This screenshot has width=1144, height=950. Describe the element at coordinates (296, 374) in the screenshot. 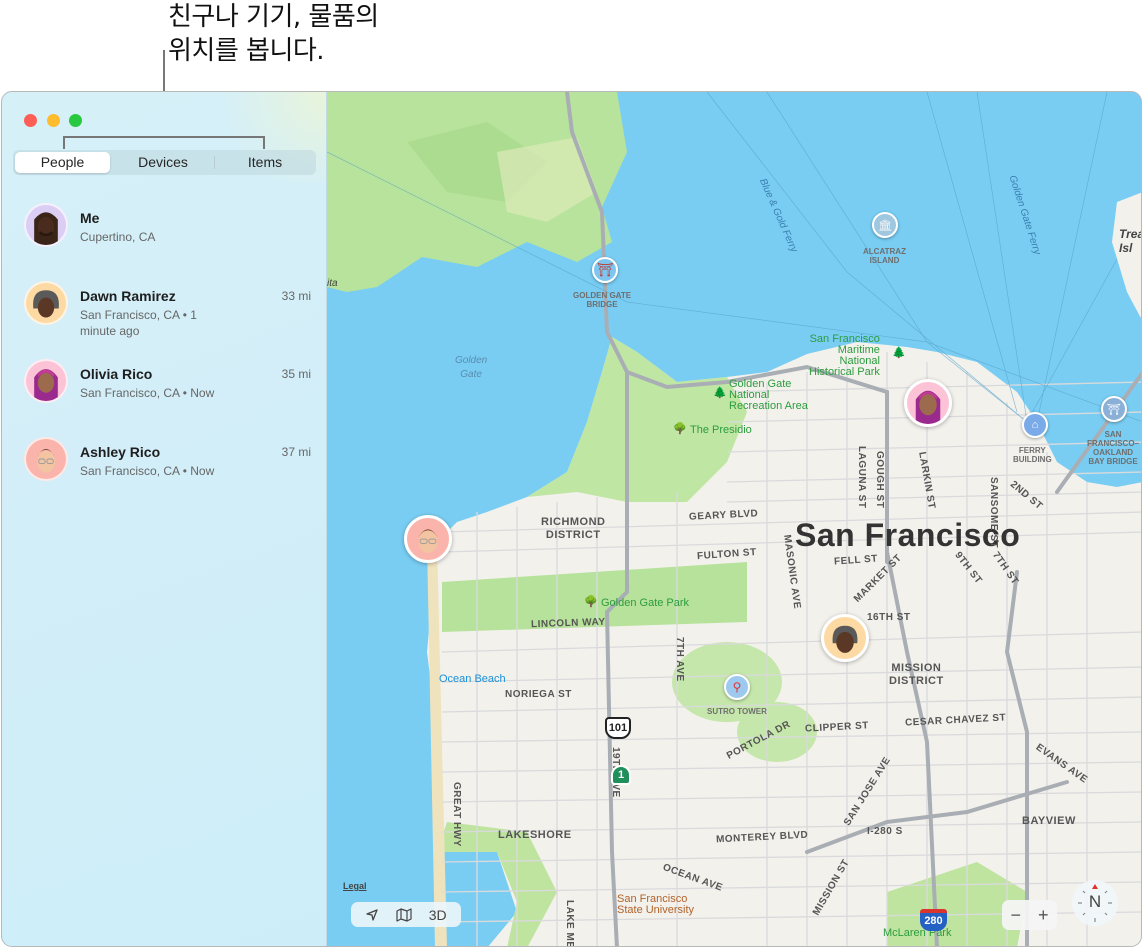

I see `person-distance: 35 mi` at that location.